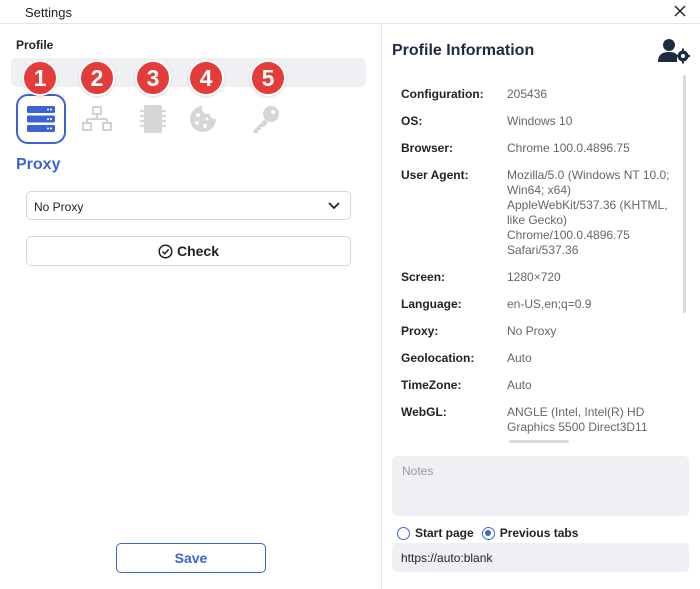  Describe the element at coordinates (420, 331) in the screenshot. I see `info-key: Proxy:` at that location.